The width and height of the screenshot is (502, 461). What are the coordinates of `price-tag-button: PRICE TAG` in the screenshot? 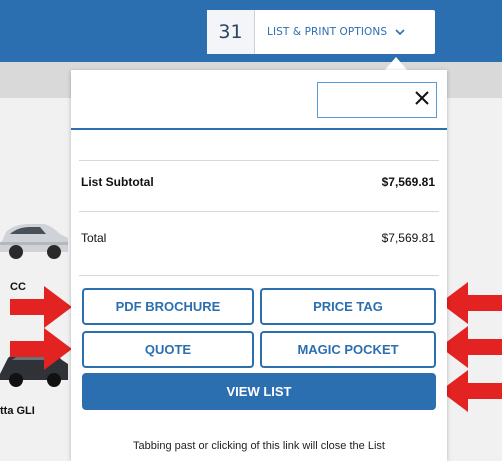 It's located at (348, 306).